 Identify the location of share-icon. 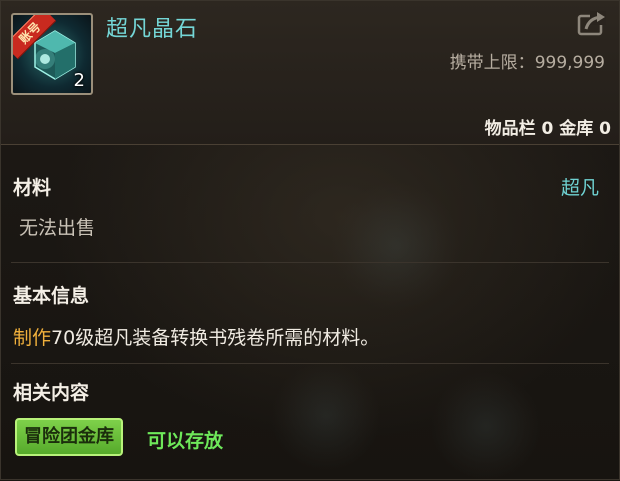
(592, 23).